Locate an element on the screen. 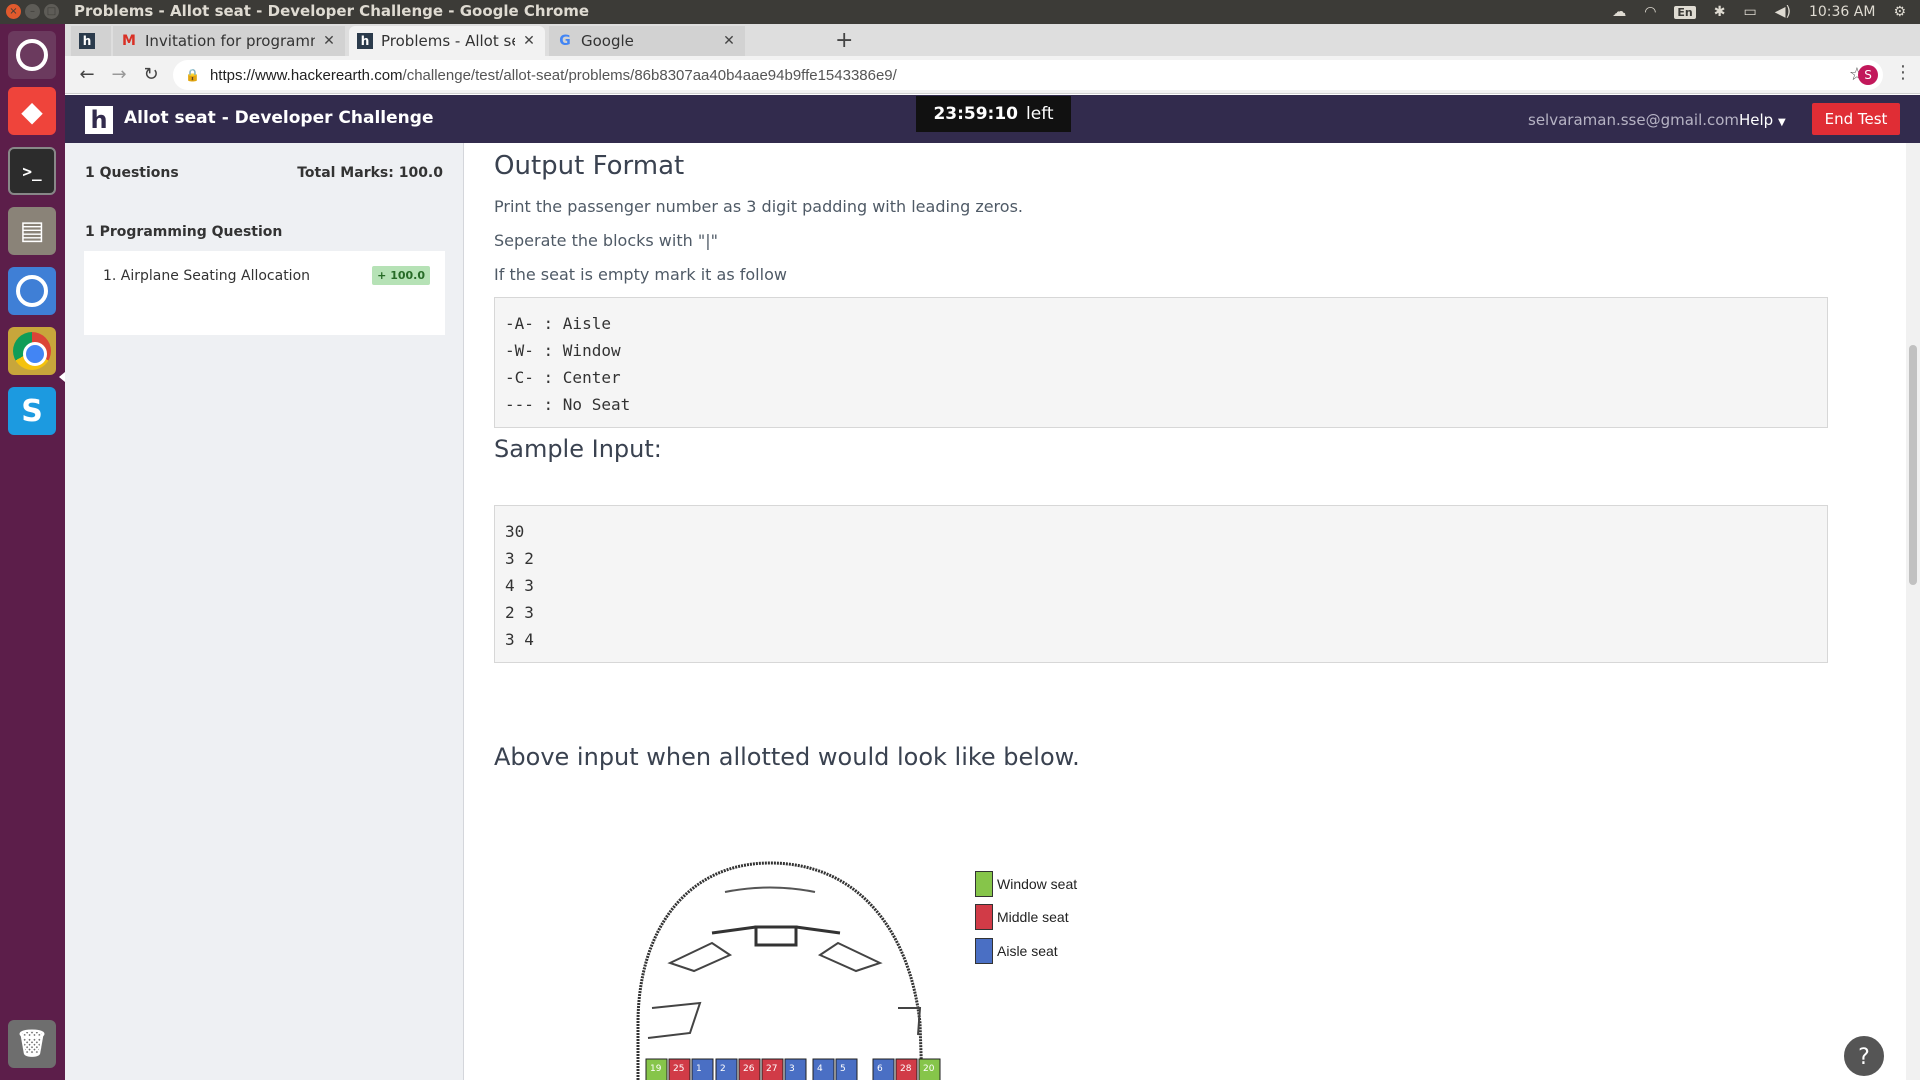 This screenshot has width=1920, height=1080. caret-down-icon: ▼ is located at coordinates (1781, 122).